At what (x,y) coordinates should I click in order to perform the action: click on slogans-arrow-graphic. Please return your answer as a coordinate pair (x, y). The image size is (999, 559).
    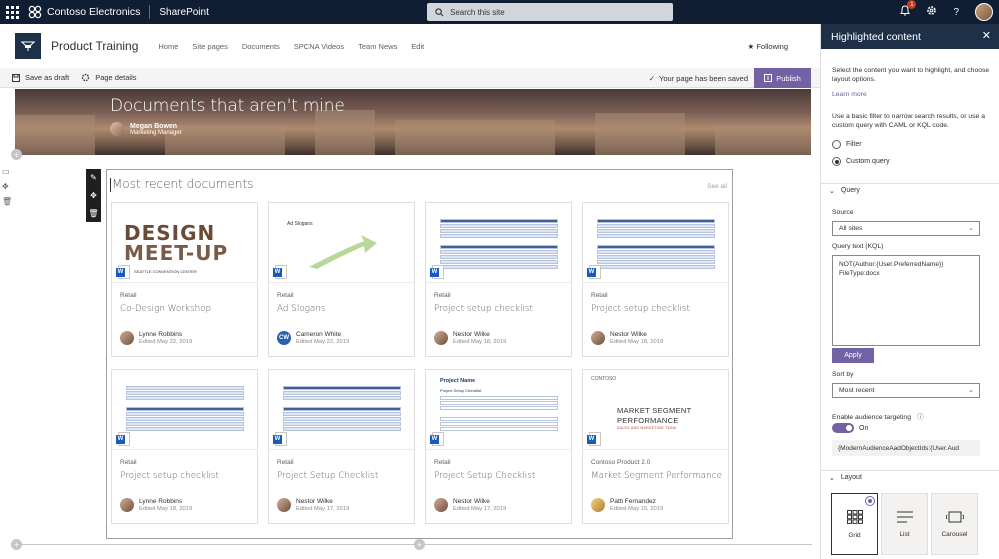
    Looking at the image, I should click on (343, 252).